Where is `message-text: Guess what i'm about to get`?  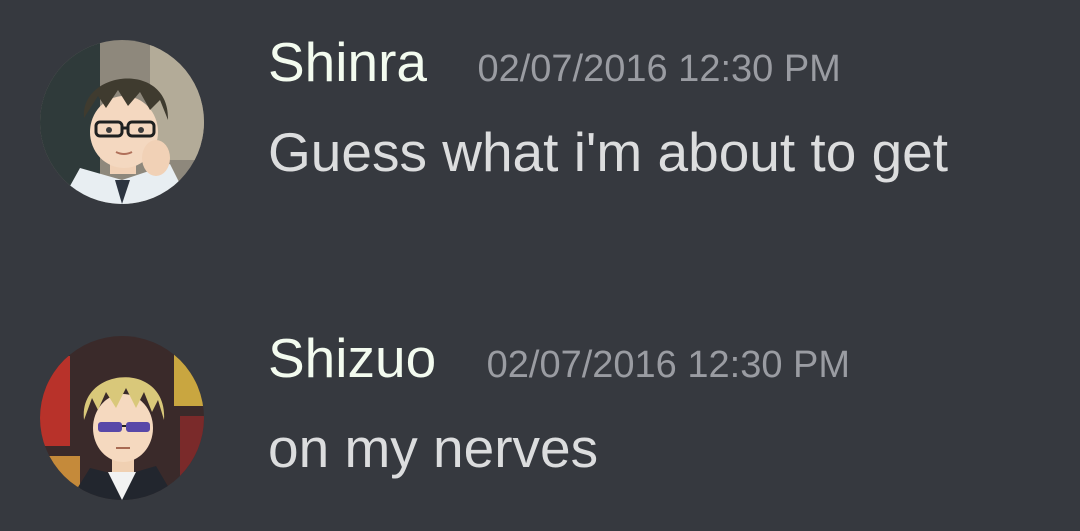 message-text: Guess what i'm about to get is located at coordinates (608, 152).